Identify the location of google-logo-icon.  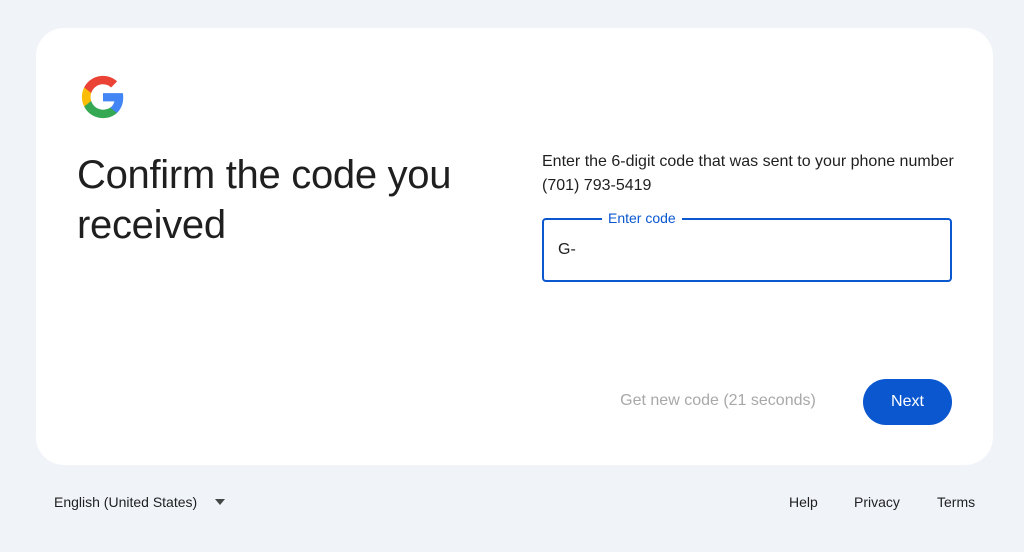
(102, 97).